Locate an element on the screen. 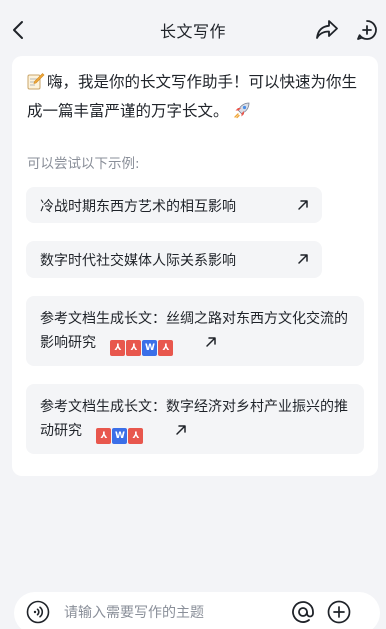 The image size is (386, 629). example-label: 参考文档生成长文：数字经济对乡村产业振兴的推动研究 is located at coordinates (194, 419).